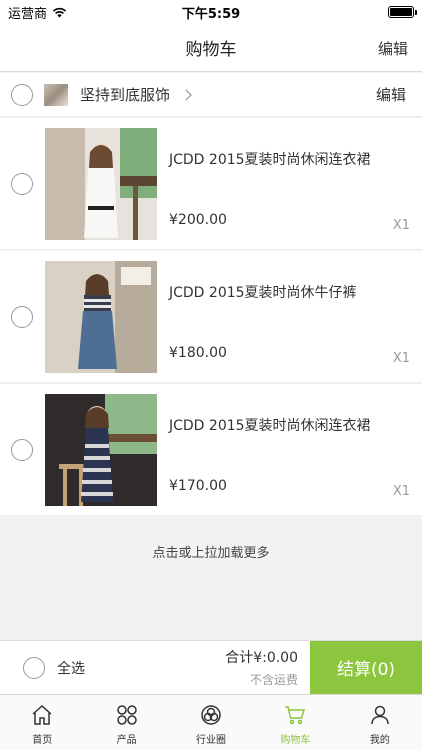 The width and height of the screenshot is (422, 750). Describe the element at coordinates (380, 715) in the screenshot. I see `profile-icon` at that location.